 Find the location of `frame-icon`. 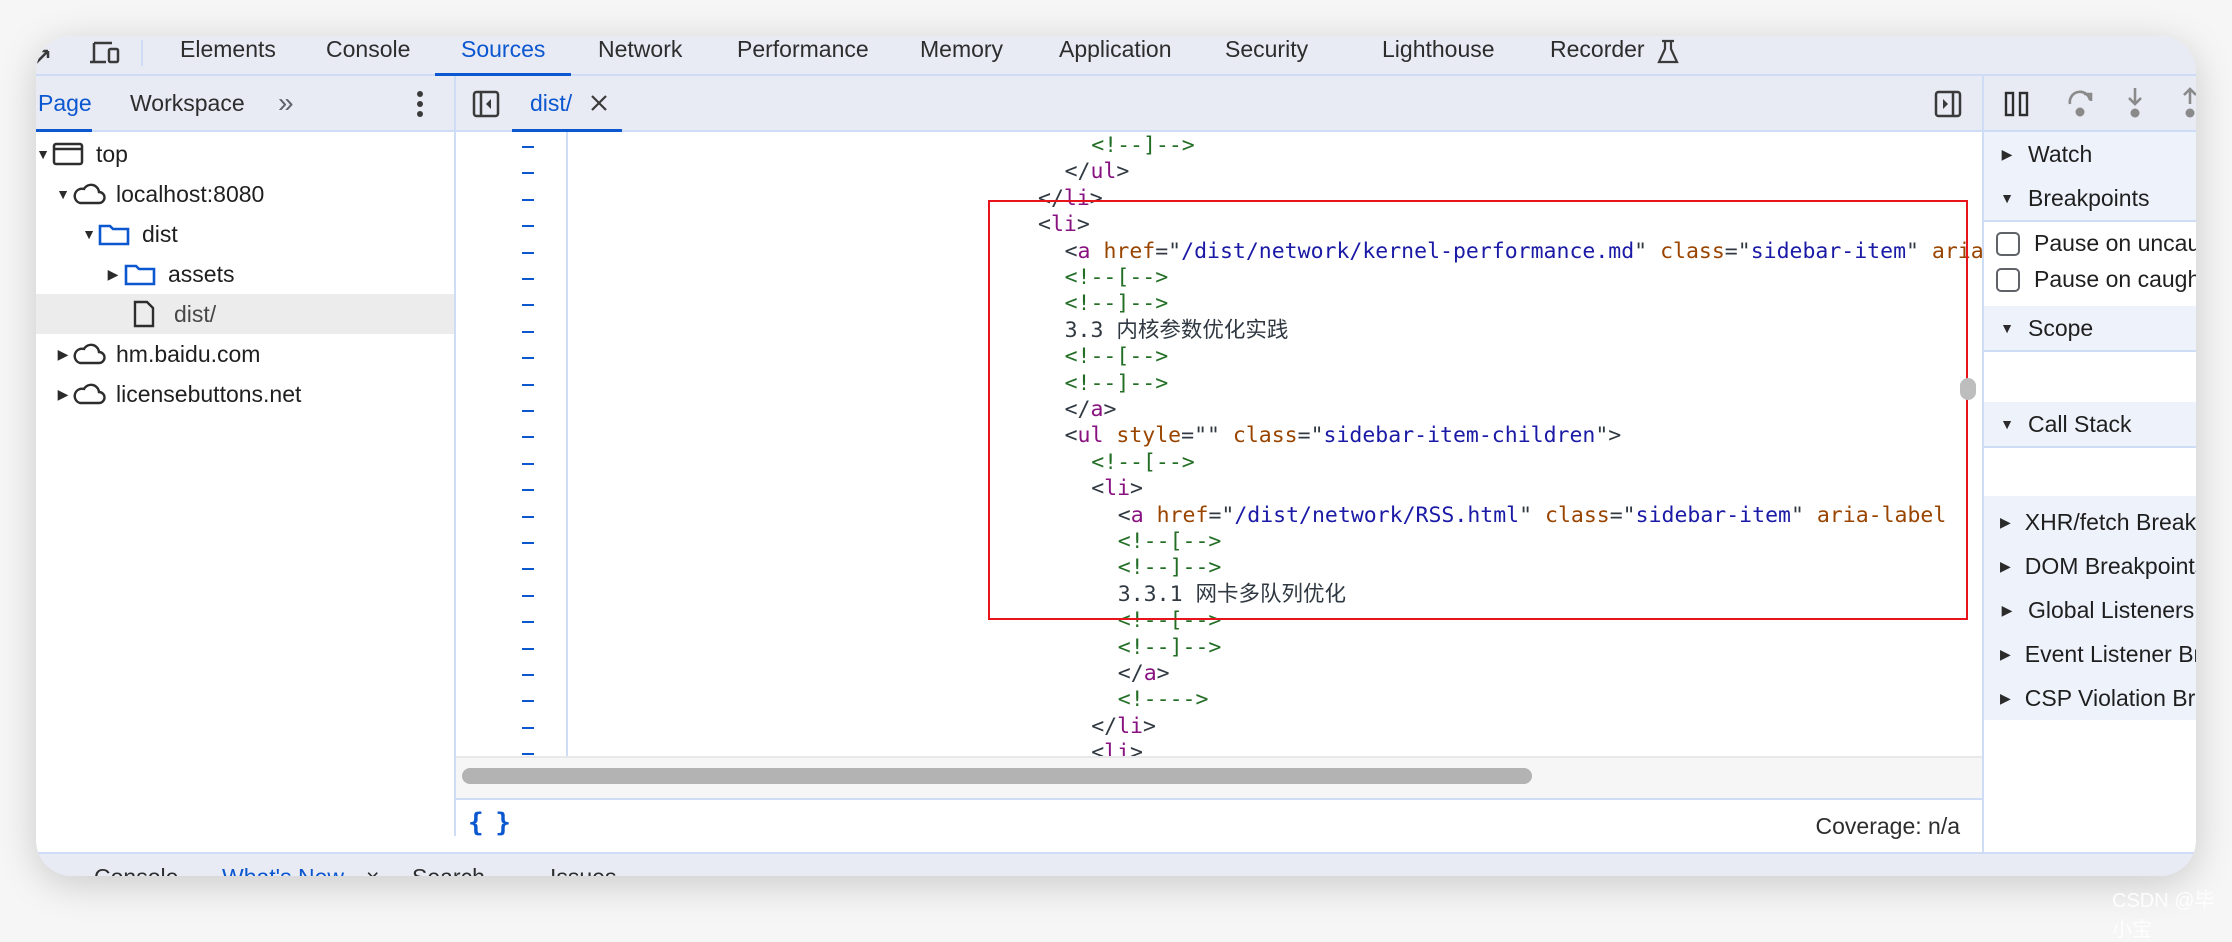

frame-icon is located at coordinates (68, 154).